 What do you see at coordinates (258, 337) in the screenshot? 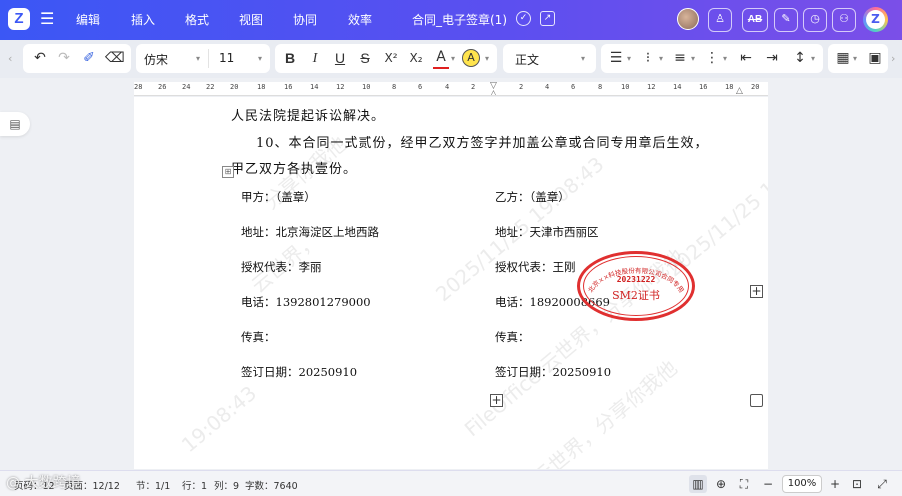
I see `party-a-fax: 传真：` at bounding box center [258, 337].